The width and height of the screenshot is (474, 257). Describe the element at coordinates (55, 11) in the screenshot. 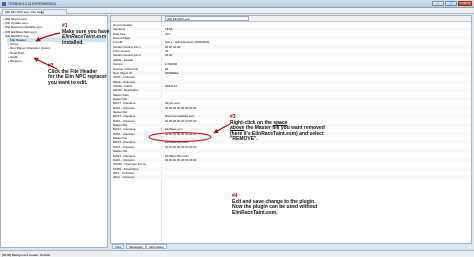

I see `tab-blank` at that location.